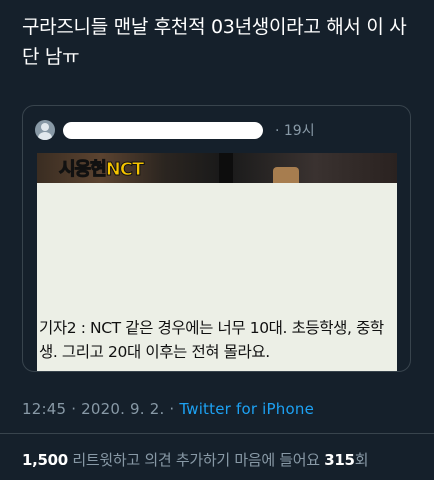  I want to click on image-right-panel, so click(315, 168).